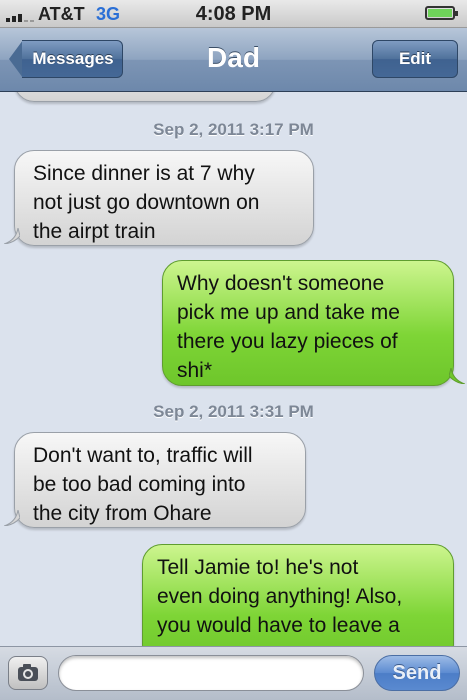  What do you see at coordinates (288, 312) in the screenshot?
I see `message-line: pick me up and take me` at bounding box center [288, 312].